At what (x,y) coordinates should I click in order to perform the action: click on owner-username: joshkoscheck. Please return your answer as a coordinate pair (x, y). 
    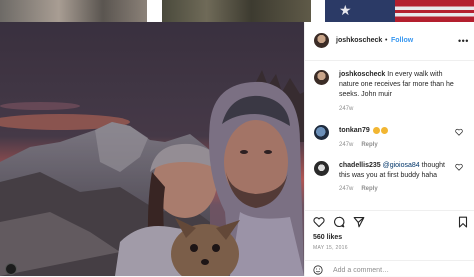
    Looking at the image, I should click on (359, 40).